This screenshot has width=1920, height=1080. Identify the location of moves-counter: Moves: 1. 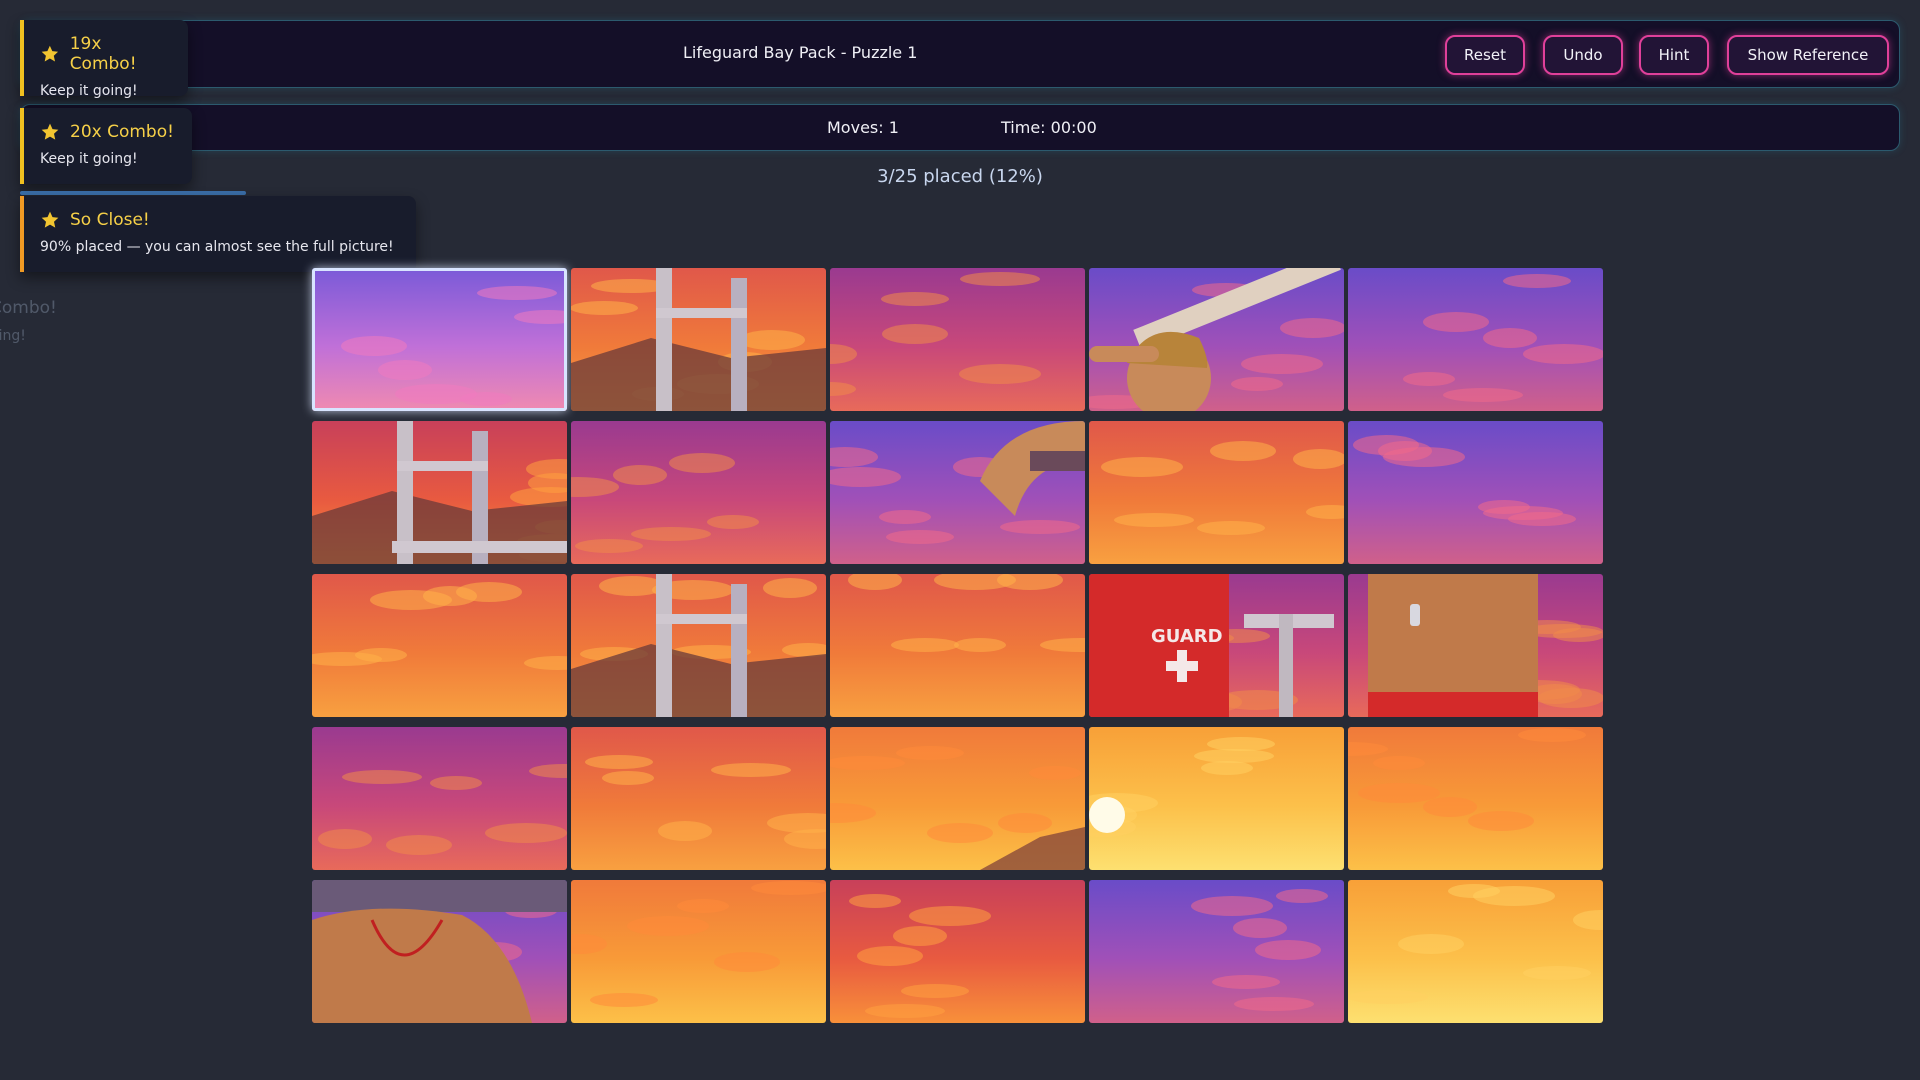
(863, 127).